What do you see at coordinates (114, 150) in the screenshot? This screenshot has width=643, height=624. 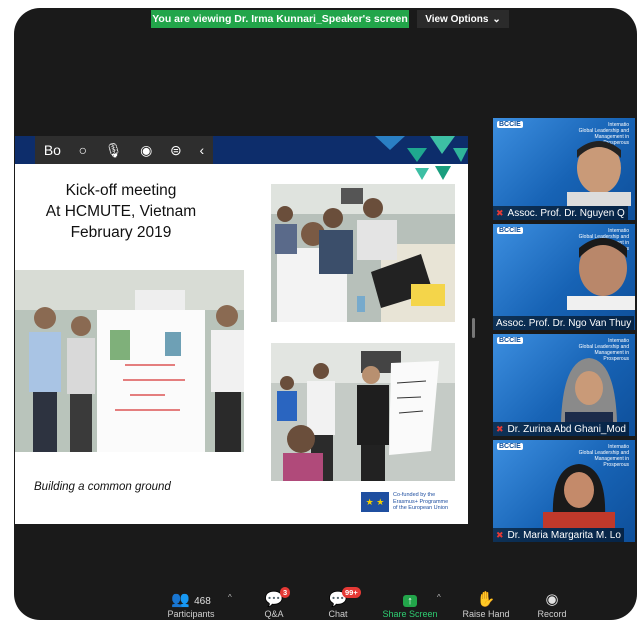 I see `microphone-icon: 🎙` at bounding box center [114, 150].